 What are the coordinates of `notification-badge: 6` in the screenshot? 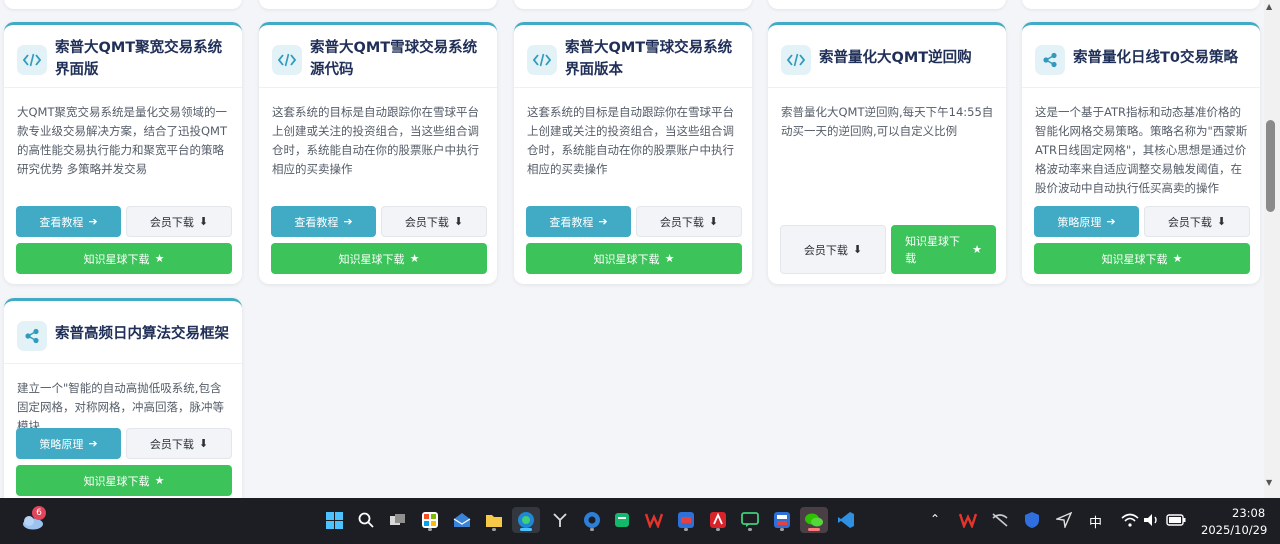 It's located at (39, 513).